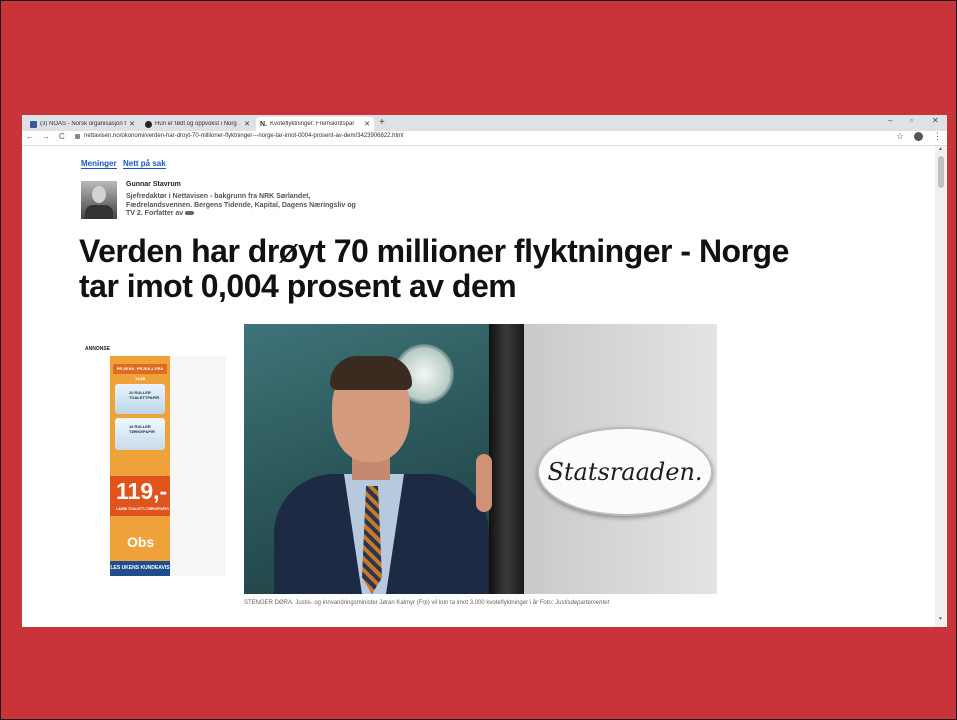  I want to click on caption-credit: Foto: Justisdepartementet, so click(574, 603).